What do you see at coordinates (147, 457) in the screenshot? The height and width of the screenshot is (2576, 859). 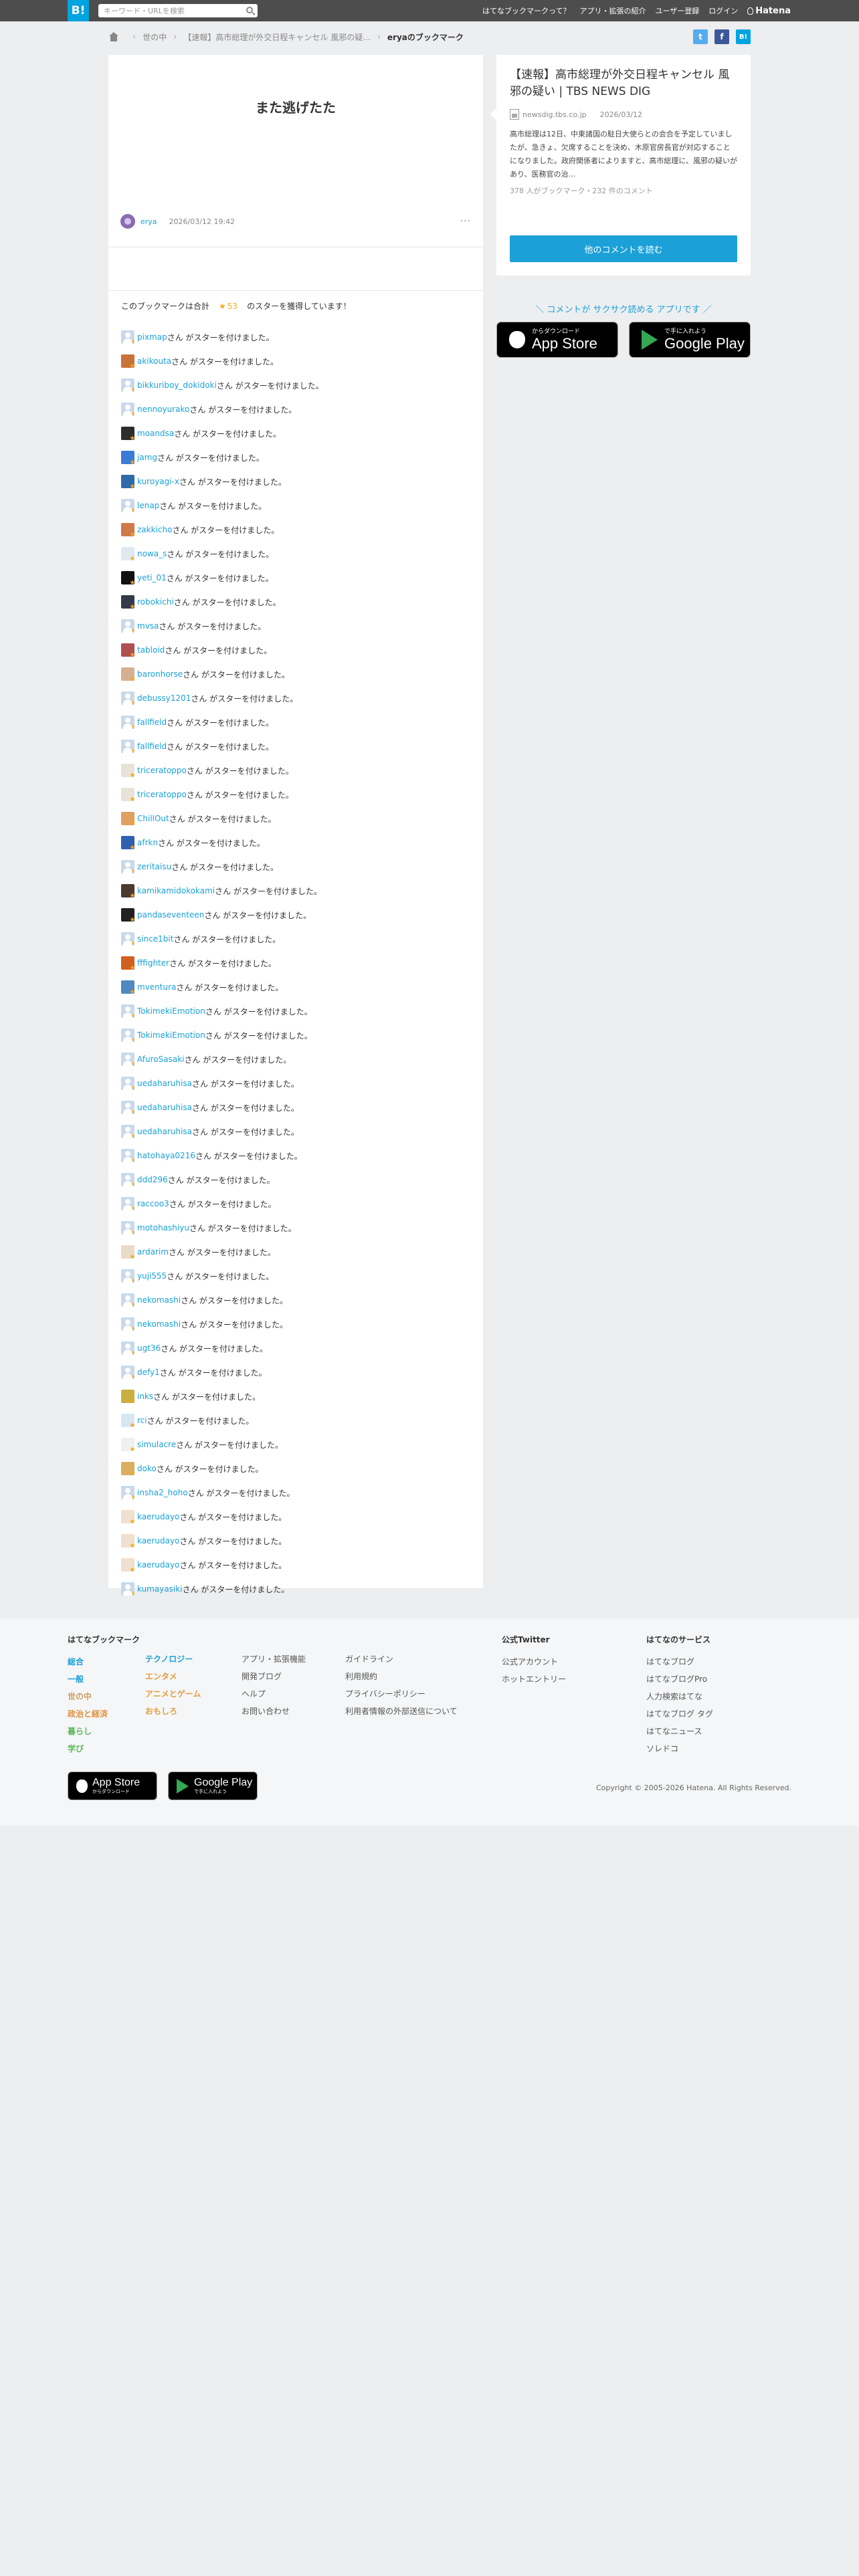 I see `star-username: jamg` at bounding box center [147, 457].